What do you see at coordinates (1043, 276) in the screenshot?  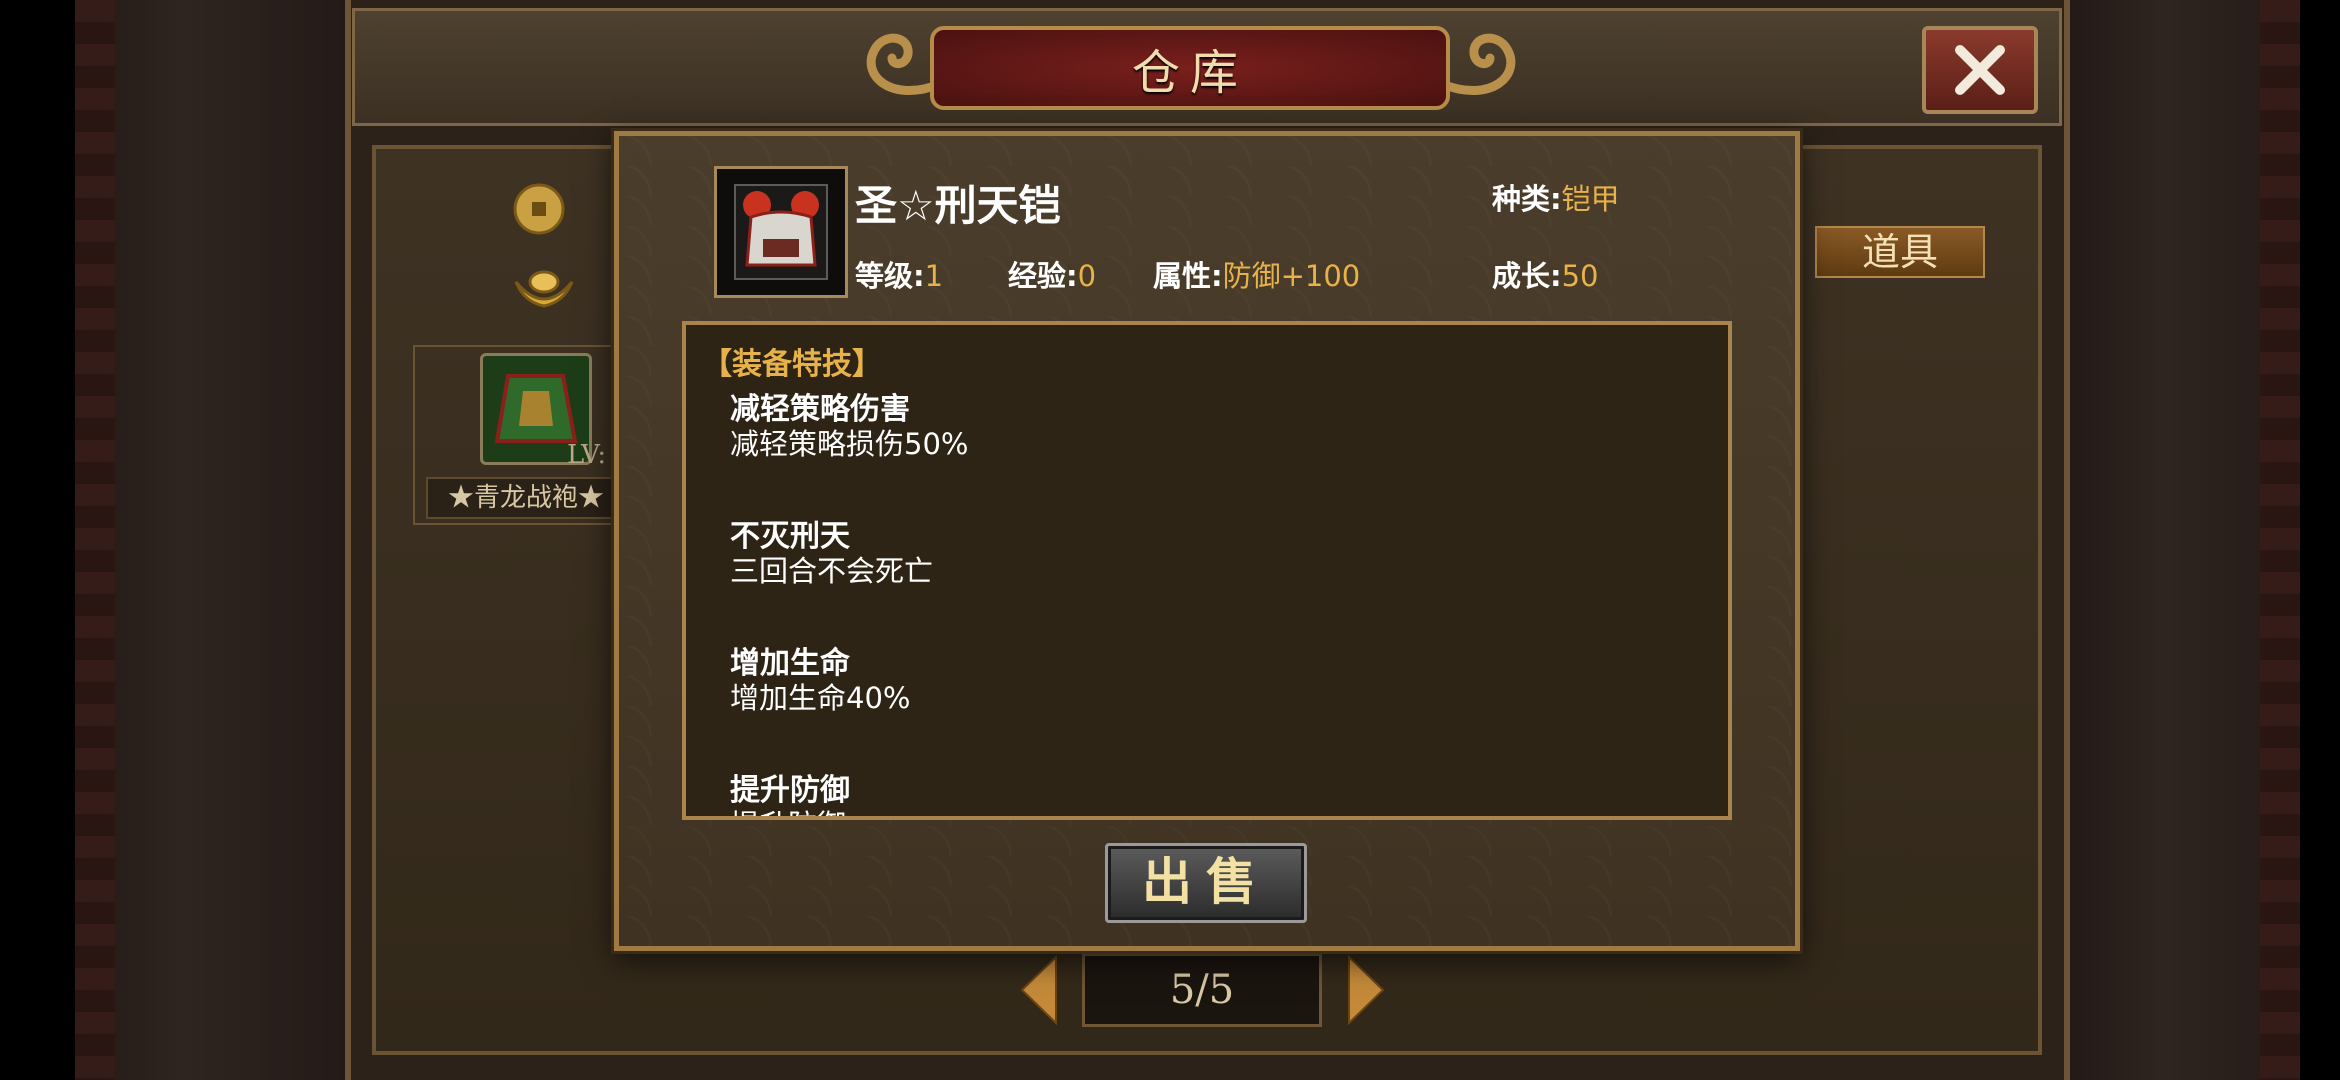 I see `exp-label: 经验:` at bounding box center [1043, 276].